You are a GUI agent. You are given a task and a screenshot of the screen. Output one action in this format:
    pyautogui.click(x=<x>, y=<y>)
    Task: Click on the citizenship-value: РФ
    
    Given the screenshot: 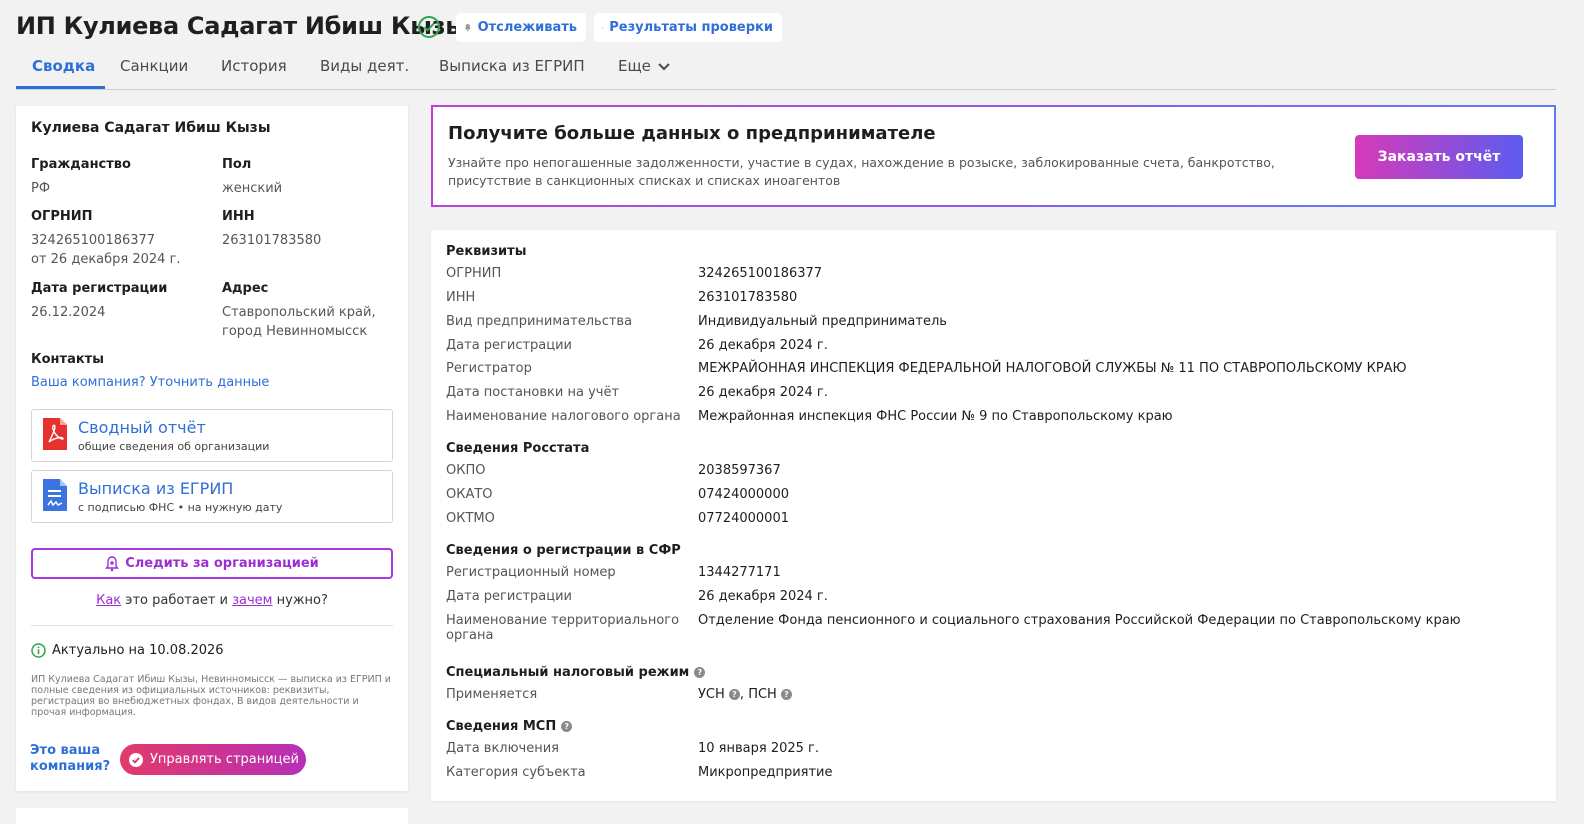 What is the action you would take?
    pyautogui.click(x=41, y=188)
    